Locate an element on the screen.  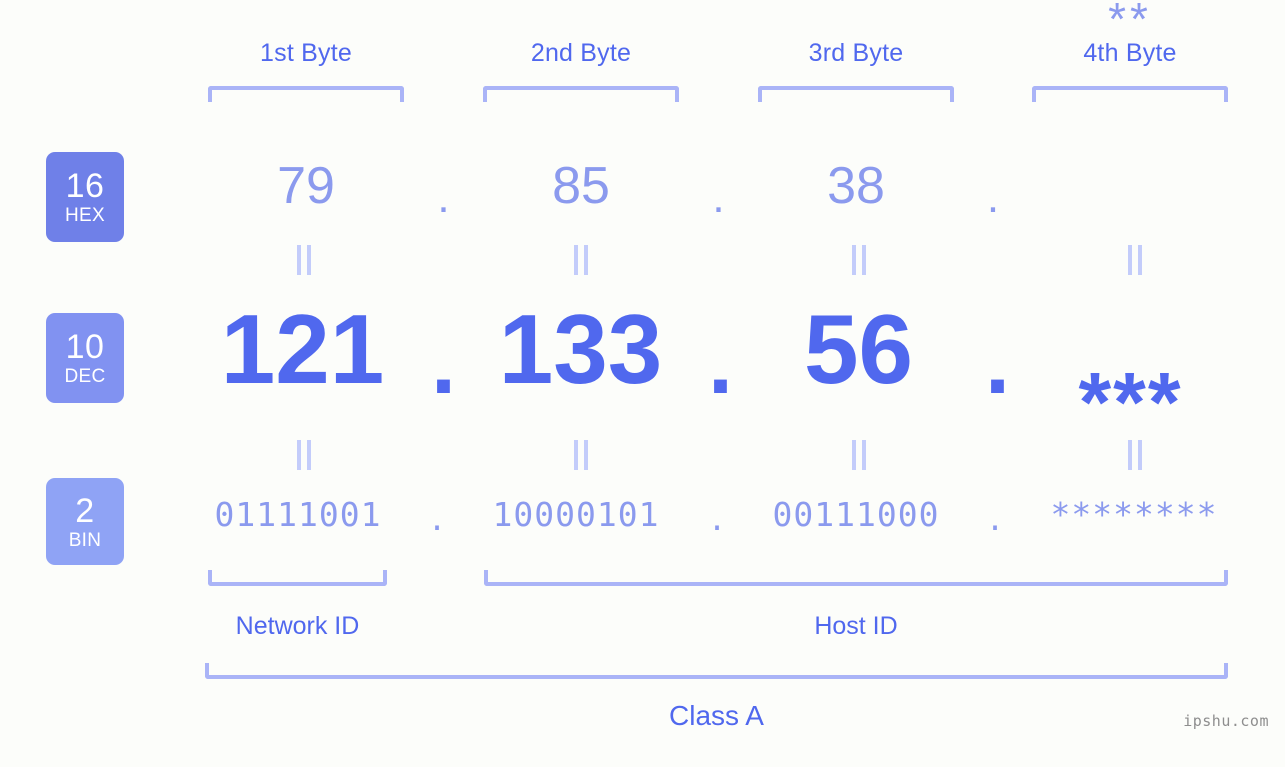
base-badge-hex: 16 HEX is located at coordinates (85, 197).